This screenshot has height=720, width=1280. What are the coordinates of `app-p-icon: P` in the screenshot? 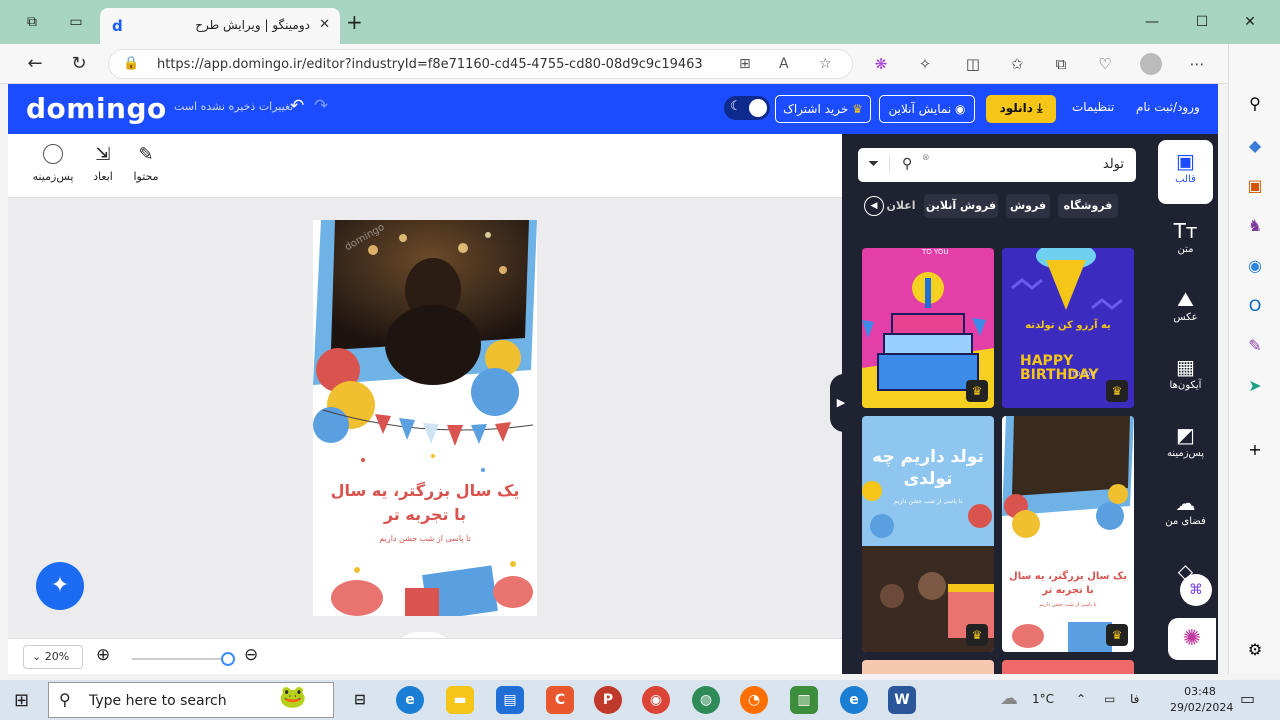 It's located at (608, 700).